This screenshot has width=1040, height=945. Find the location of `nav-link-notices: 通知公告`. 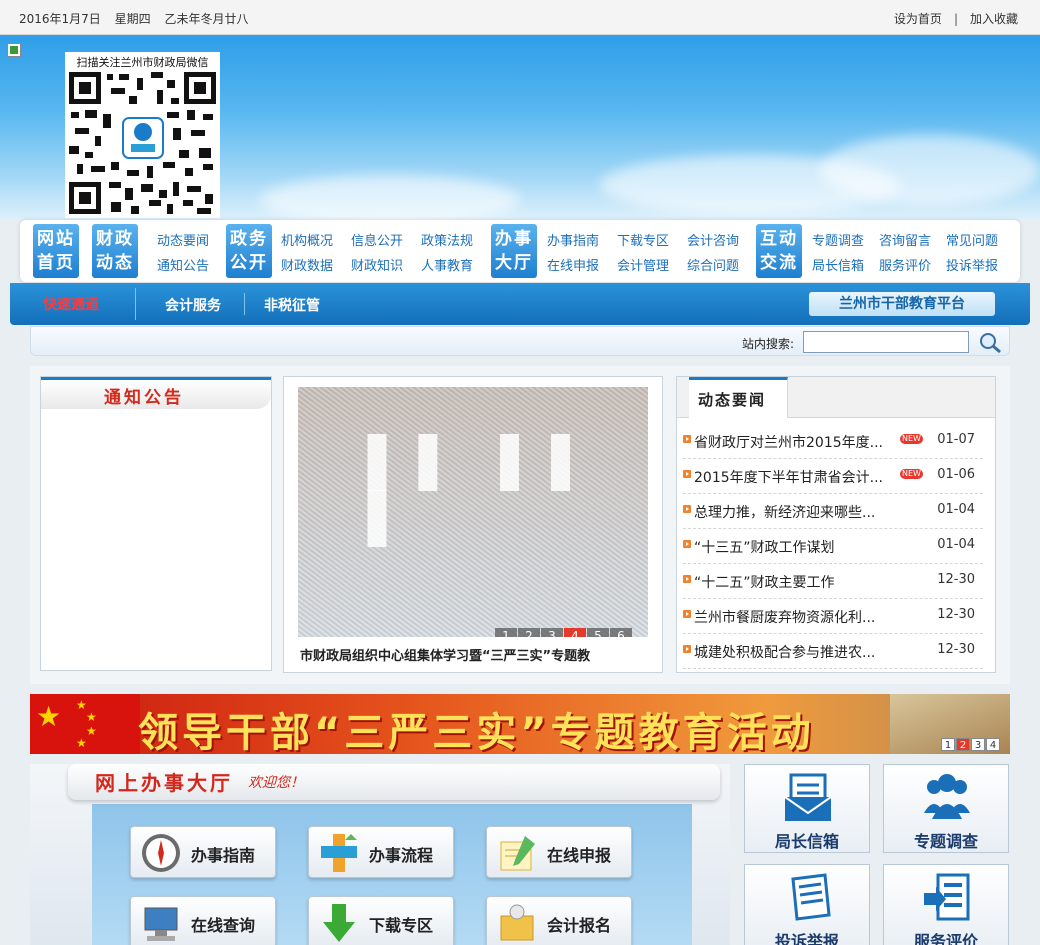

nav-link-notices: 通知公告 is located at coordinates (183, 264).